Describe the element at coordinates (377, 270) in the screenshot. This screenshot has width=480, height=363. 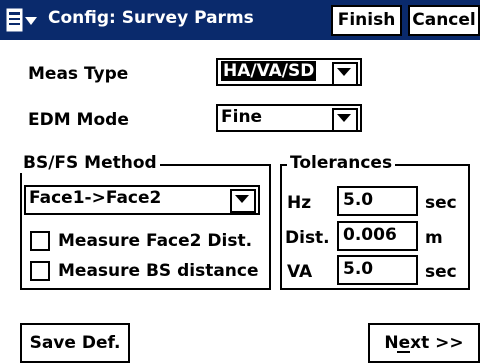
I see `va-input: 5.0` at that location.